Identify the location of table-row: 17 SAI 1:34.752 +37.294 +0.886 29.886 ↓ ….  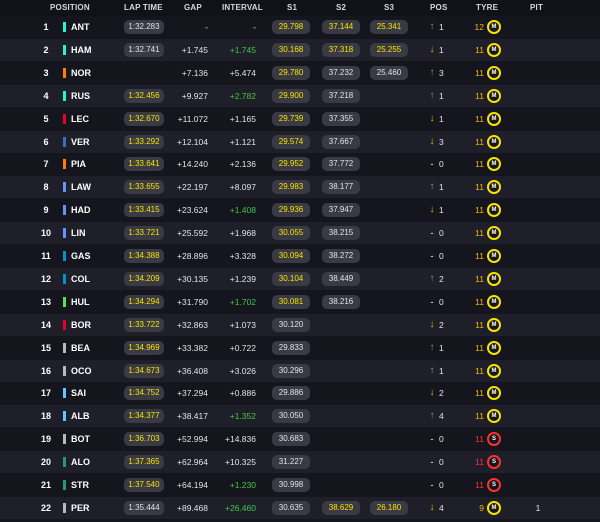
(300, 393).